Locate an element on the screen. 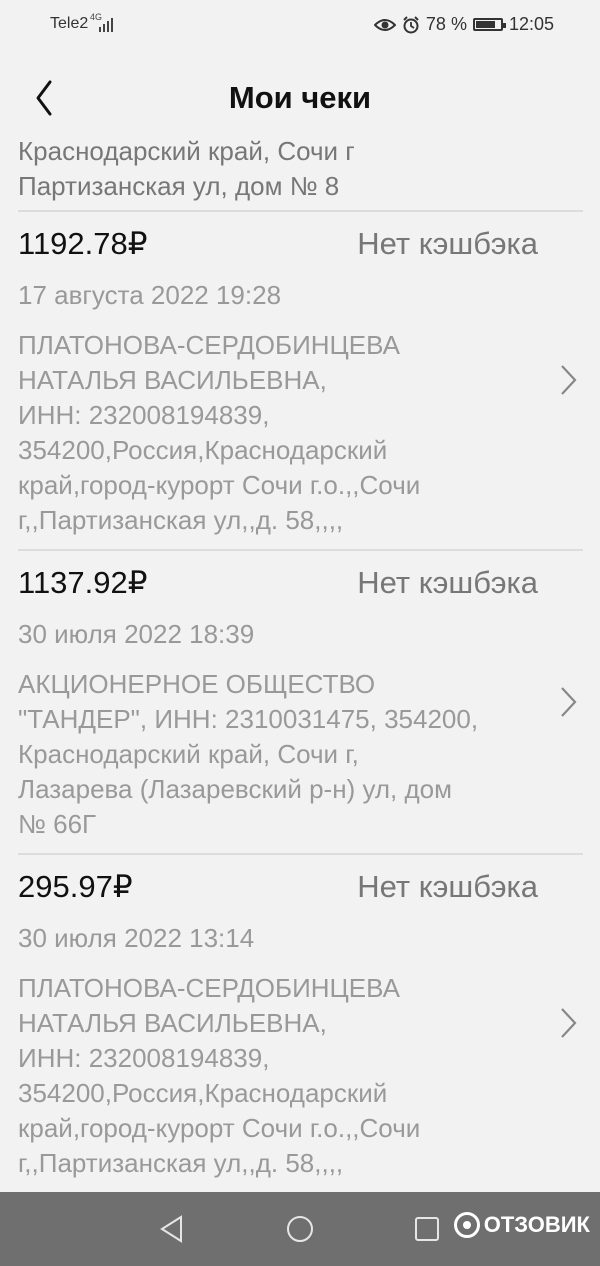 The height and width of the screenshot is (1266, 600). signal-icon is located at coordinates (106, 25).